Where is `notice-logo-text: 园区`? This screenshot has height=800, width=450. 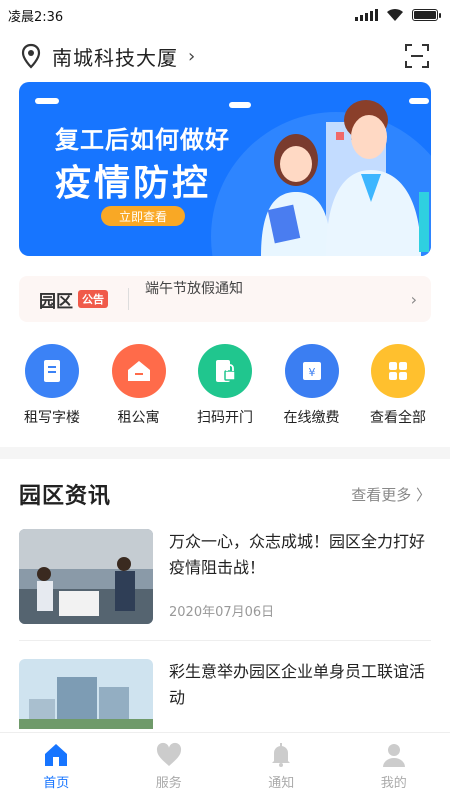
notice-logo-text: 园区 is located at coordinates (56, 301).